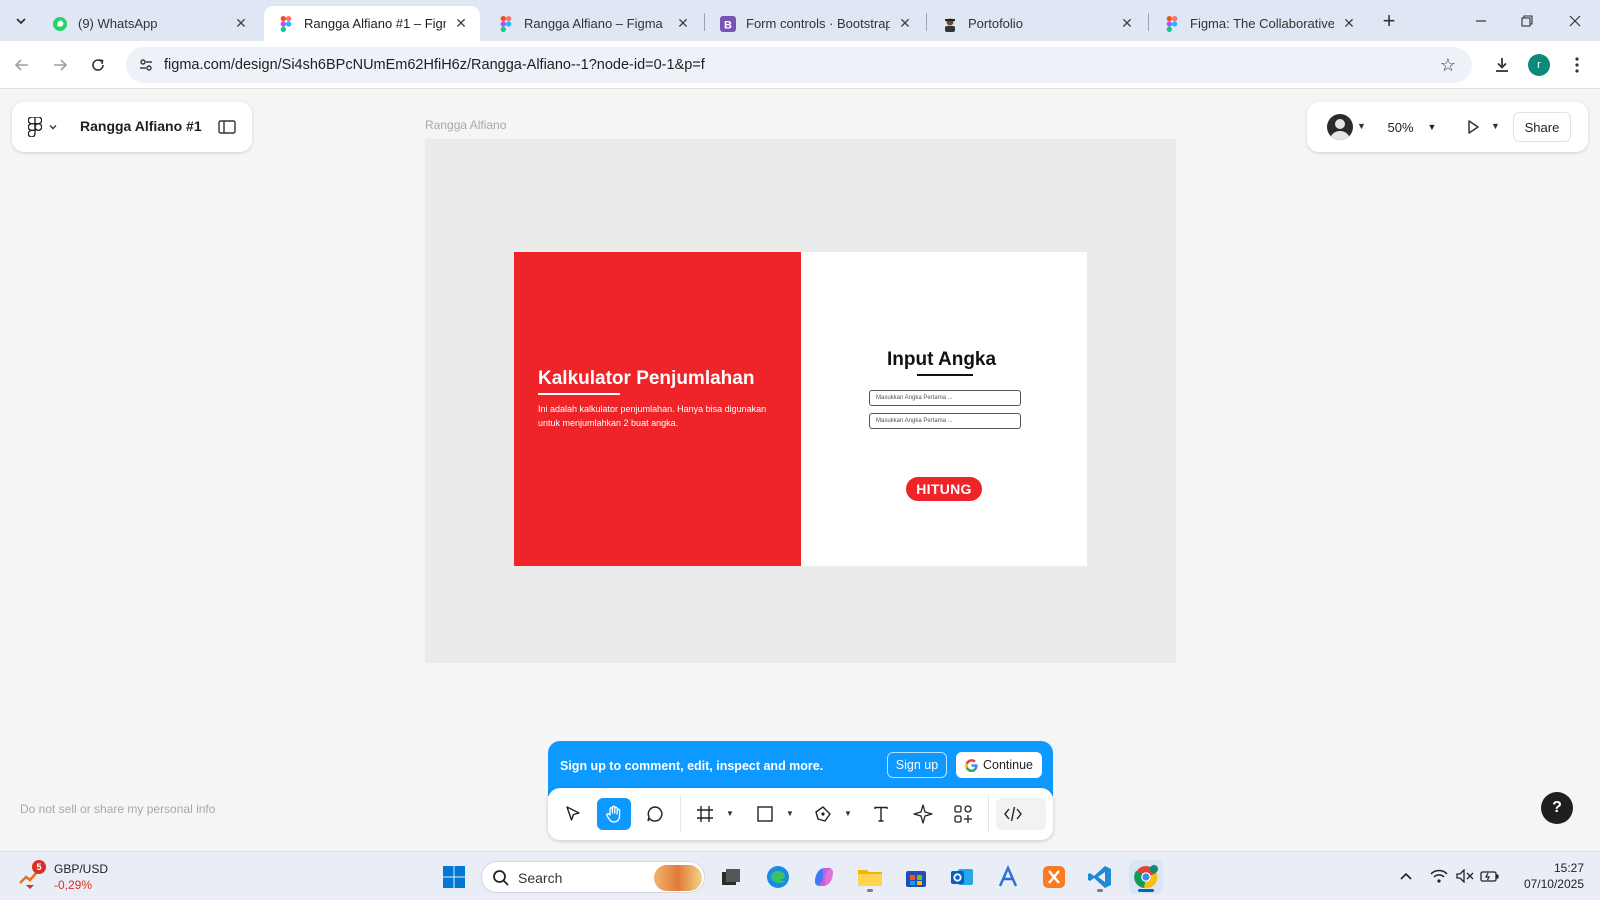  Describe the element at coordinates (21, 21) in the screenshot. I see `tab-search-button` at that location.